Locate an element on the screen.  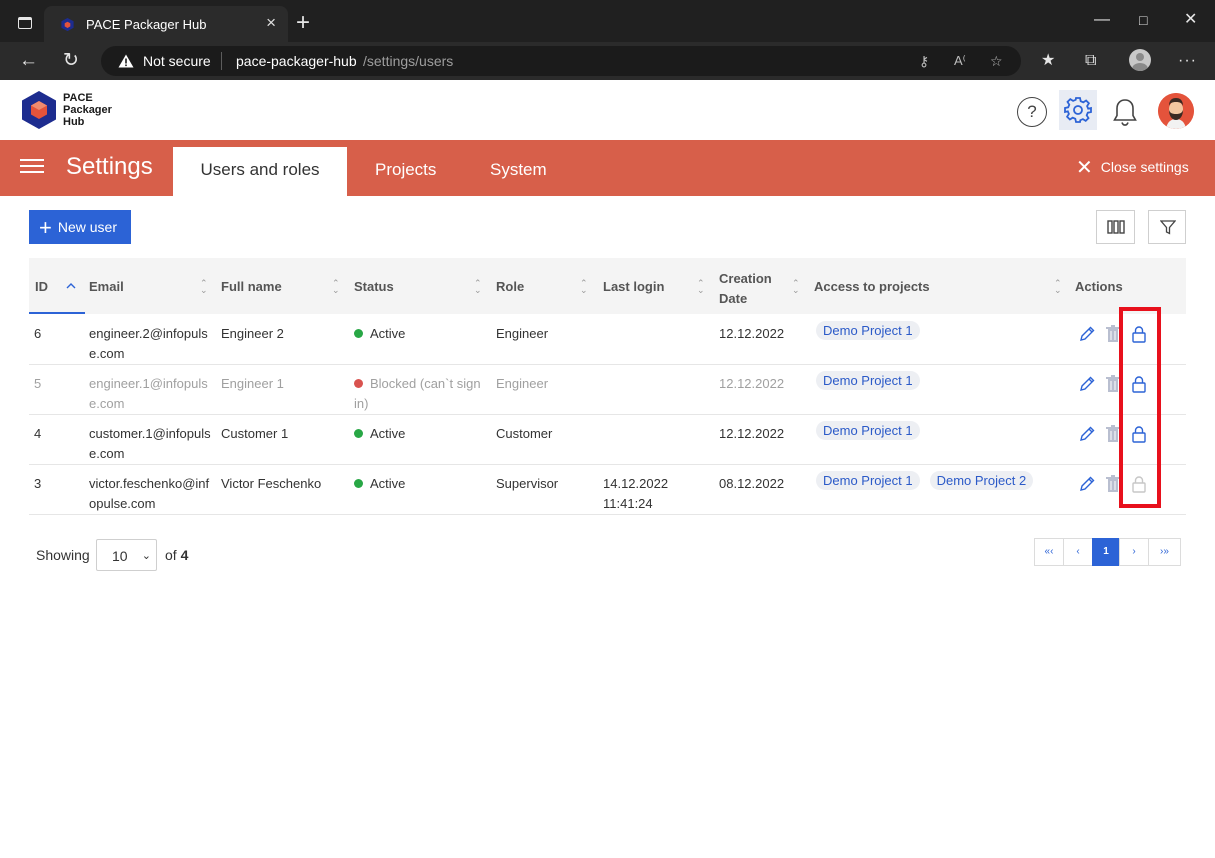
close-settings-button: ✕ Close settings is located at coordinates (1132, 168).